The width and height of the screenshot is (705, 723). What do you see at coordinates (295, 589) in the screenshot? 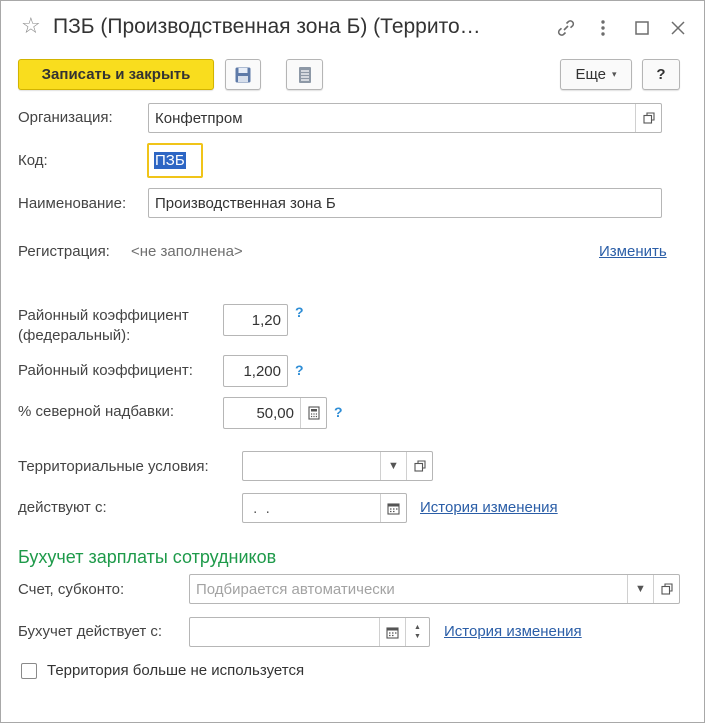
I see `account-placeholder: Подбирается автоматически` at bounding box center [295, 589].